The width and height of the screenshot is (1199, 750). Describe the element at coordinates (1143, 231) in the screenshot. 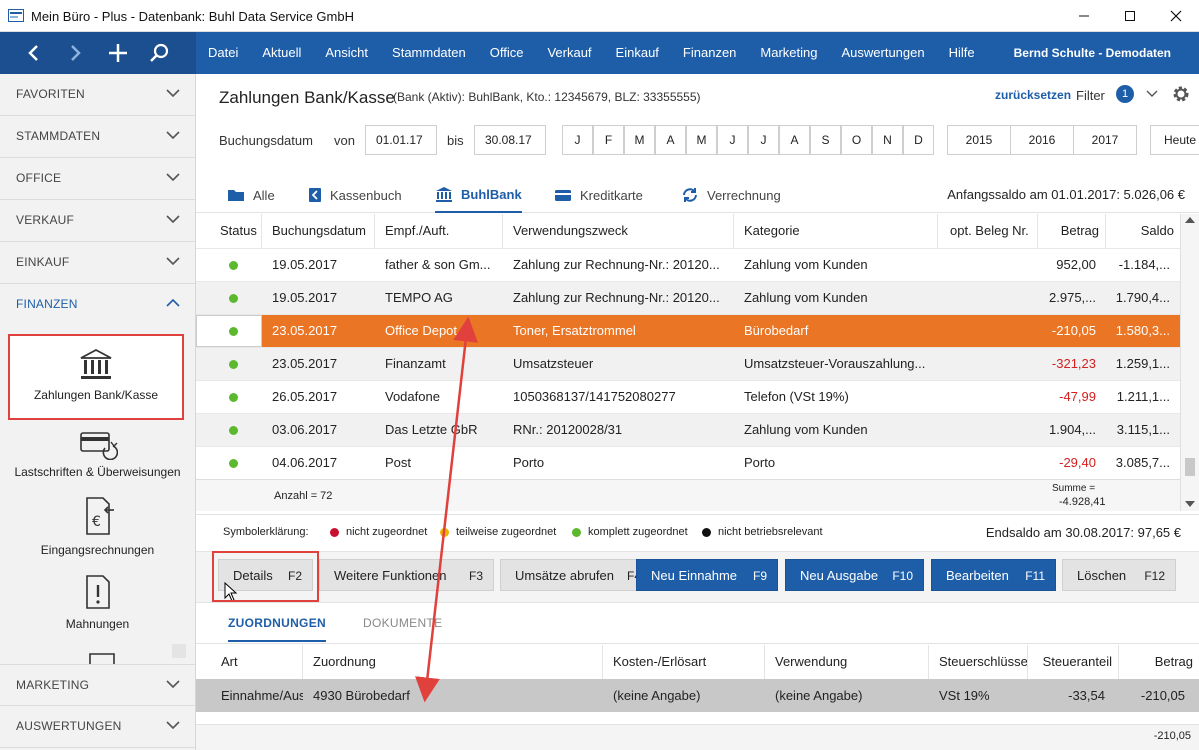

I see `column-header-saldo: Saldo` at that location.